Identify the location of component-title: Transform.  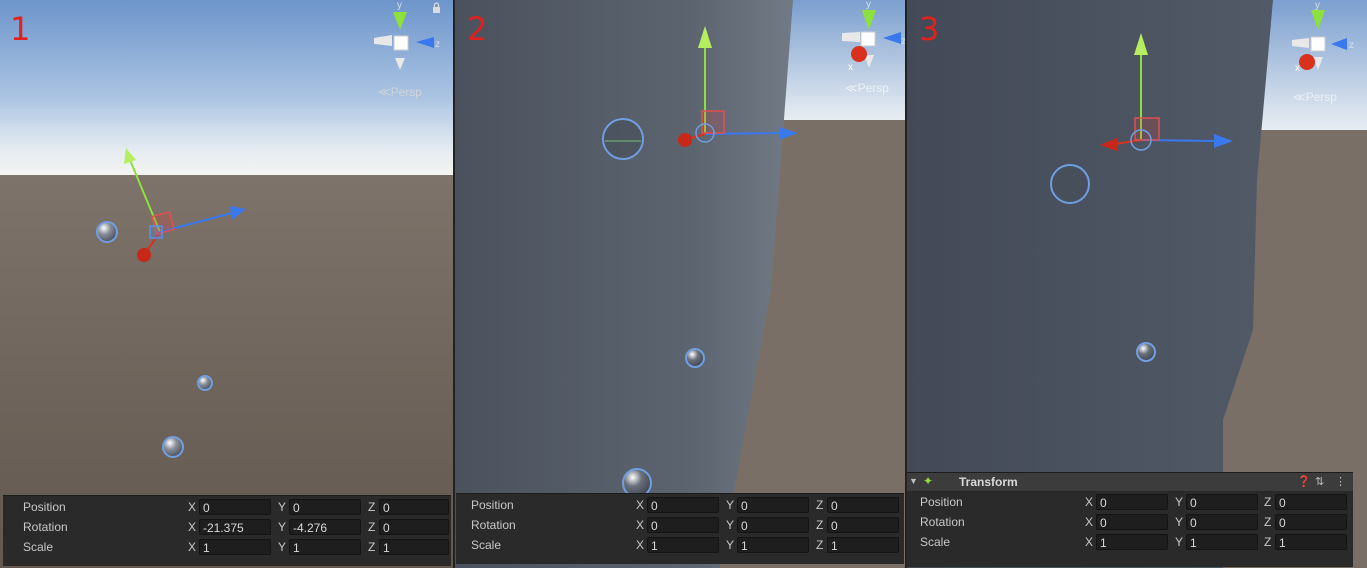
(988, 482).